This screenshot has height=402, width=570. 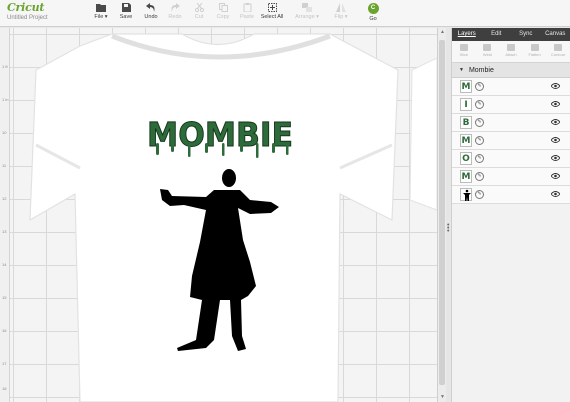 What do you see at coordinates (510, 47) in the screenshot?
I see `attach-icon` at bounding box center [510, 47].